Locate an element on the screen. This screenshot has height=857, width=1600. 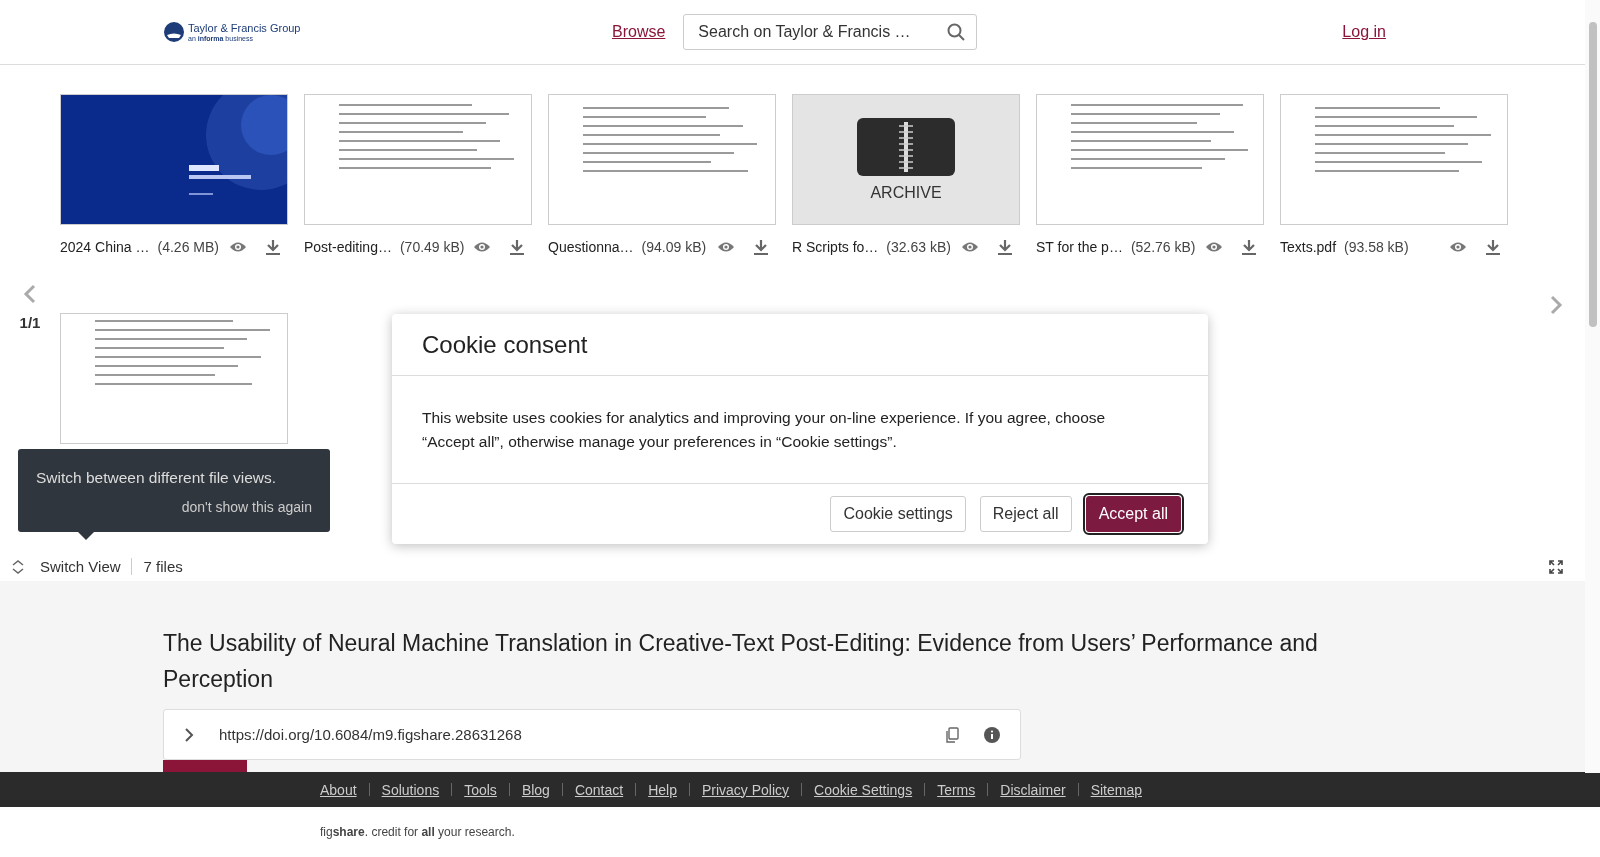
credit-text: figshare. credit for all your research. is located at coordinates (417, 831).